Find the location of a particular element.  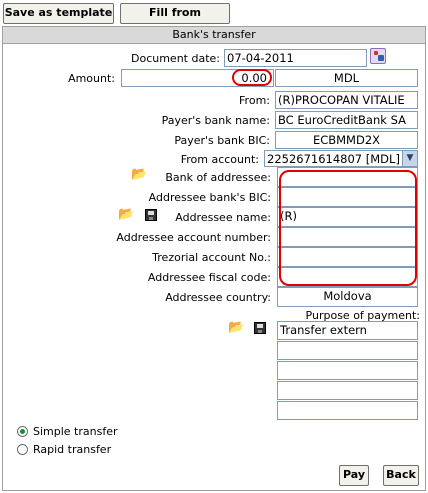

addressee-bank-bic-label: Addressee bank's BIC: is located at coordinates (209, 197).